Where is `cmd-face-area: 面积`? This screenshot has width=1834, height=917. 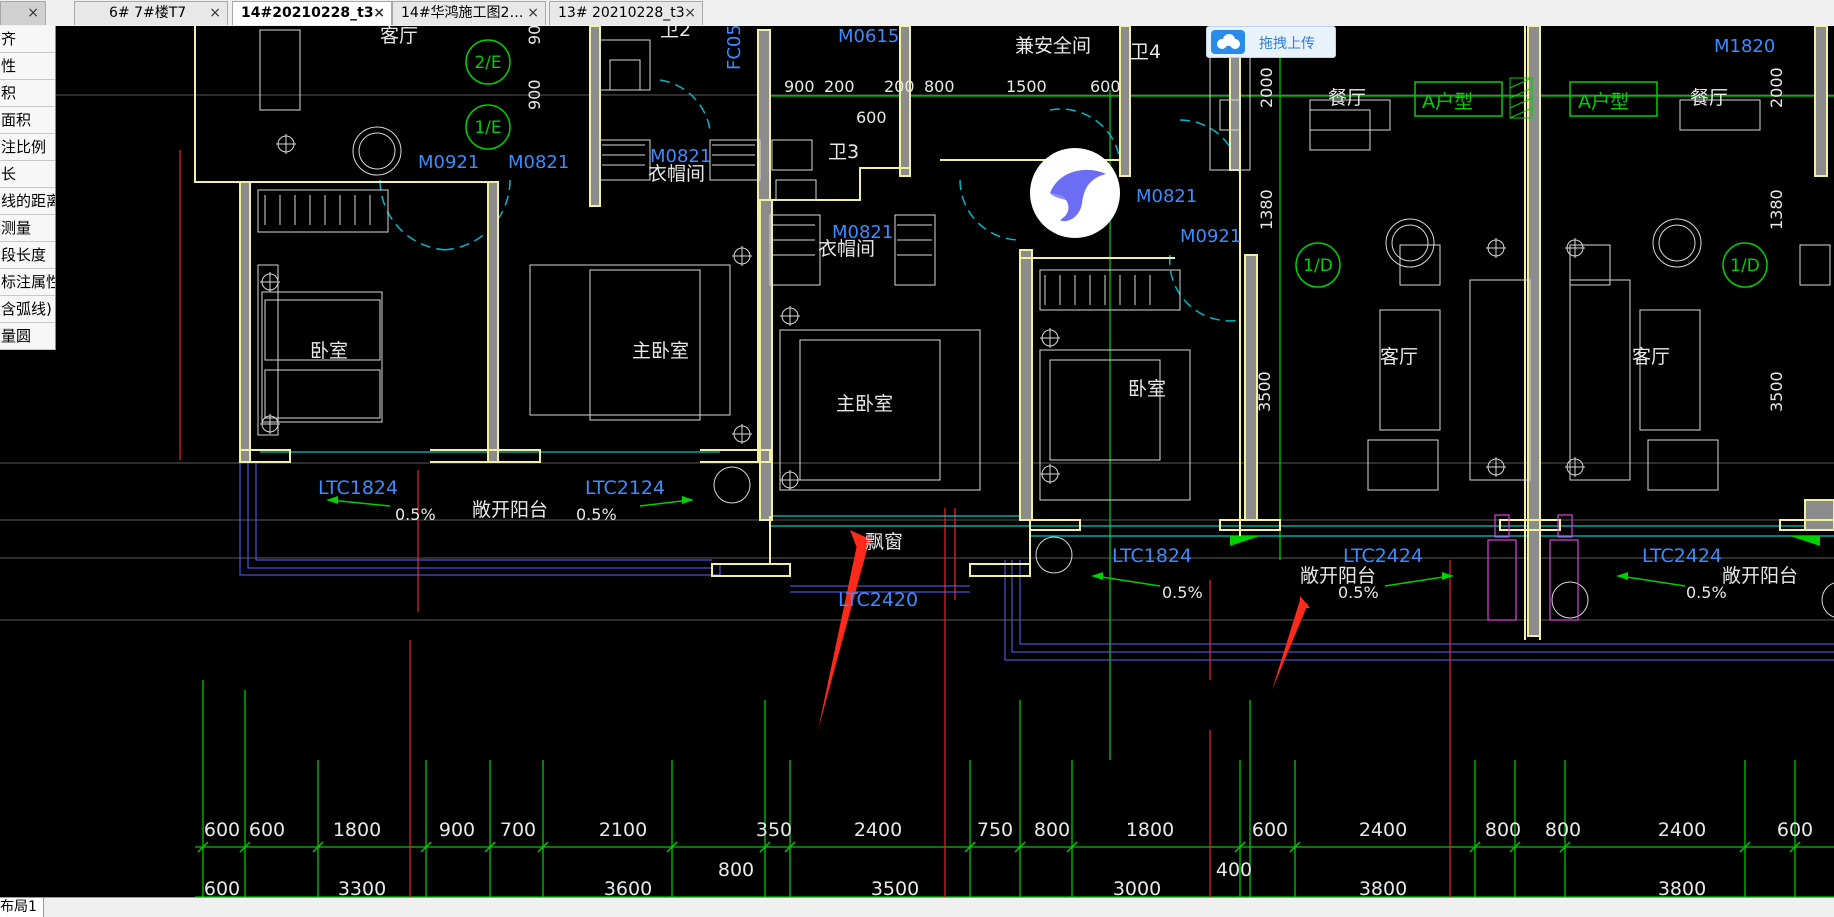
cmd-face-area: 面积 is located at coordinates (27, 120).